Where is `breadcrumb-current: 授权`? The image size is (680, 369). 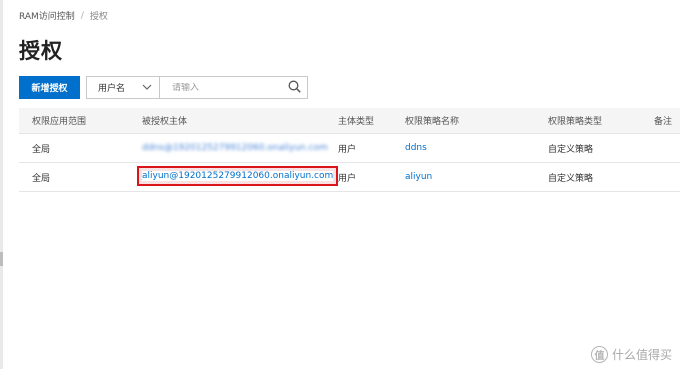 breadcrumb-current: 授权 is located at coordinates (98, 17).